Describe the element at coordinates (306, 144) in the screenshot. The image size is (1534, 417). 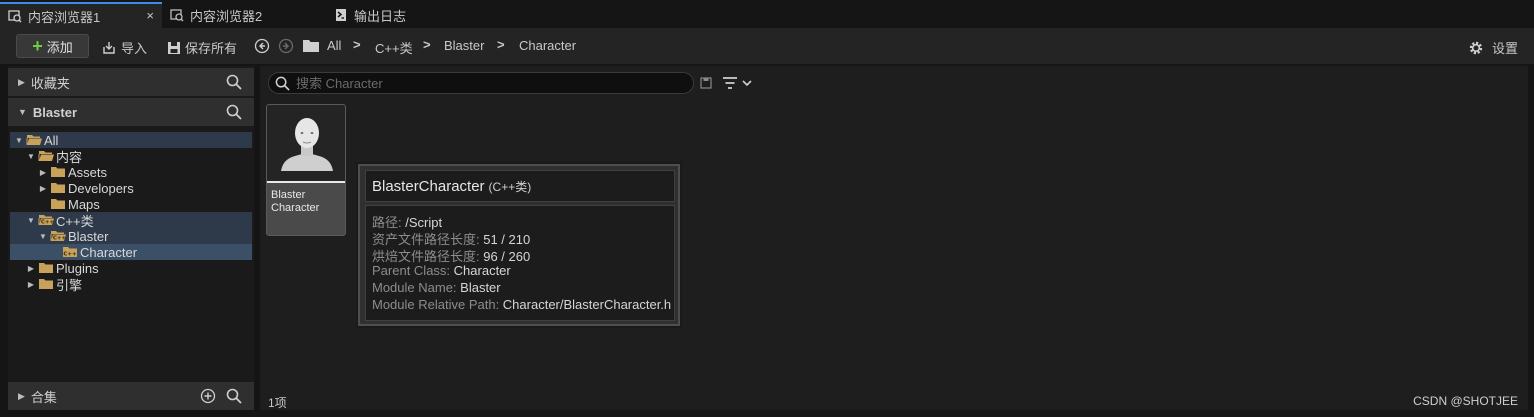
I see `asset-thumbnail` at that location.